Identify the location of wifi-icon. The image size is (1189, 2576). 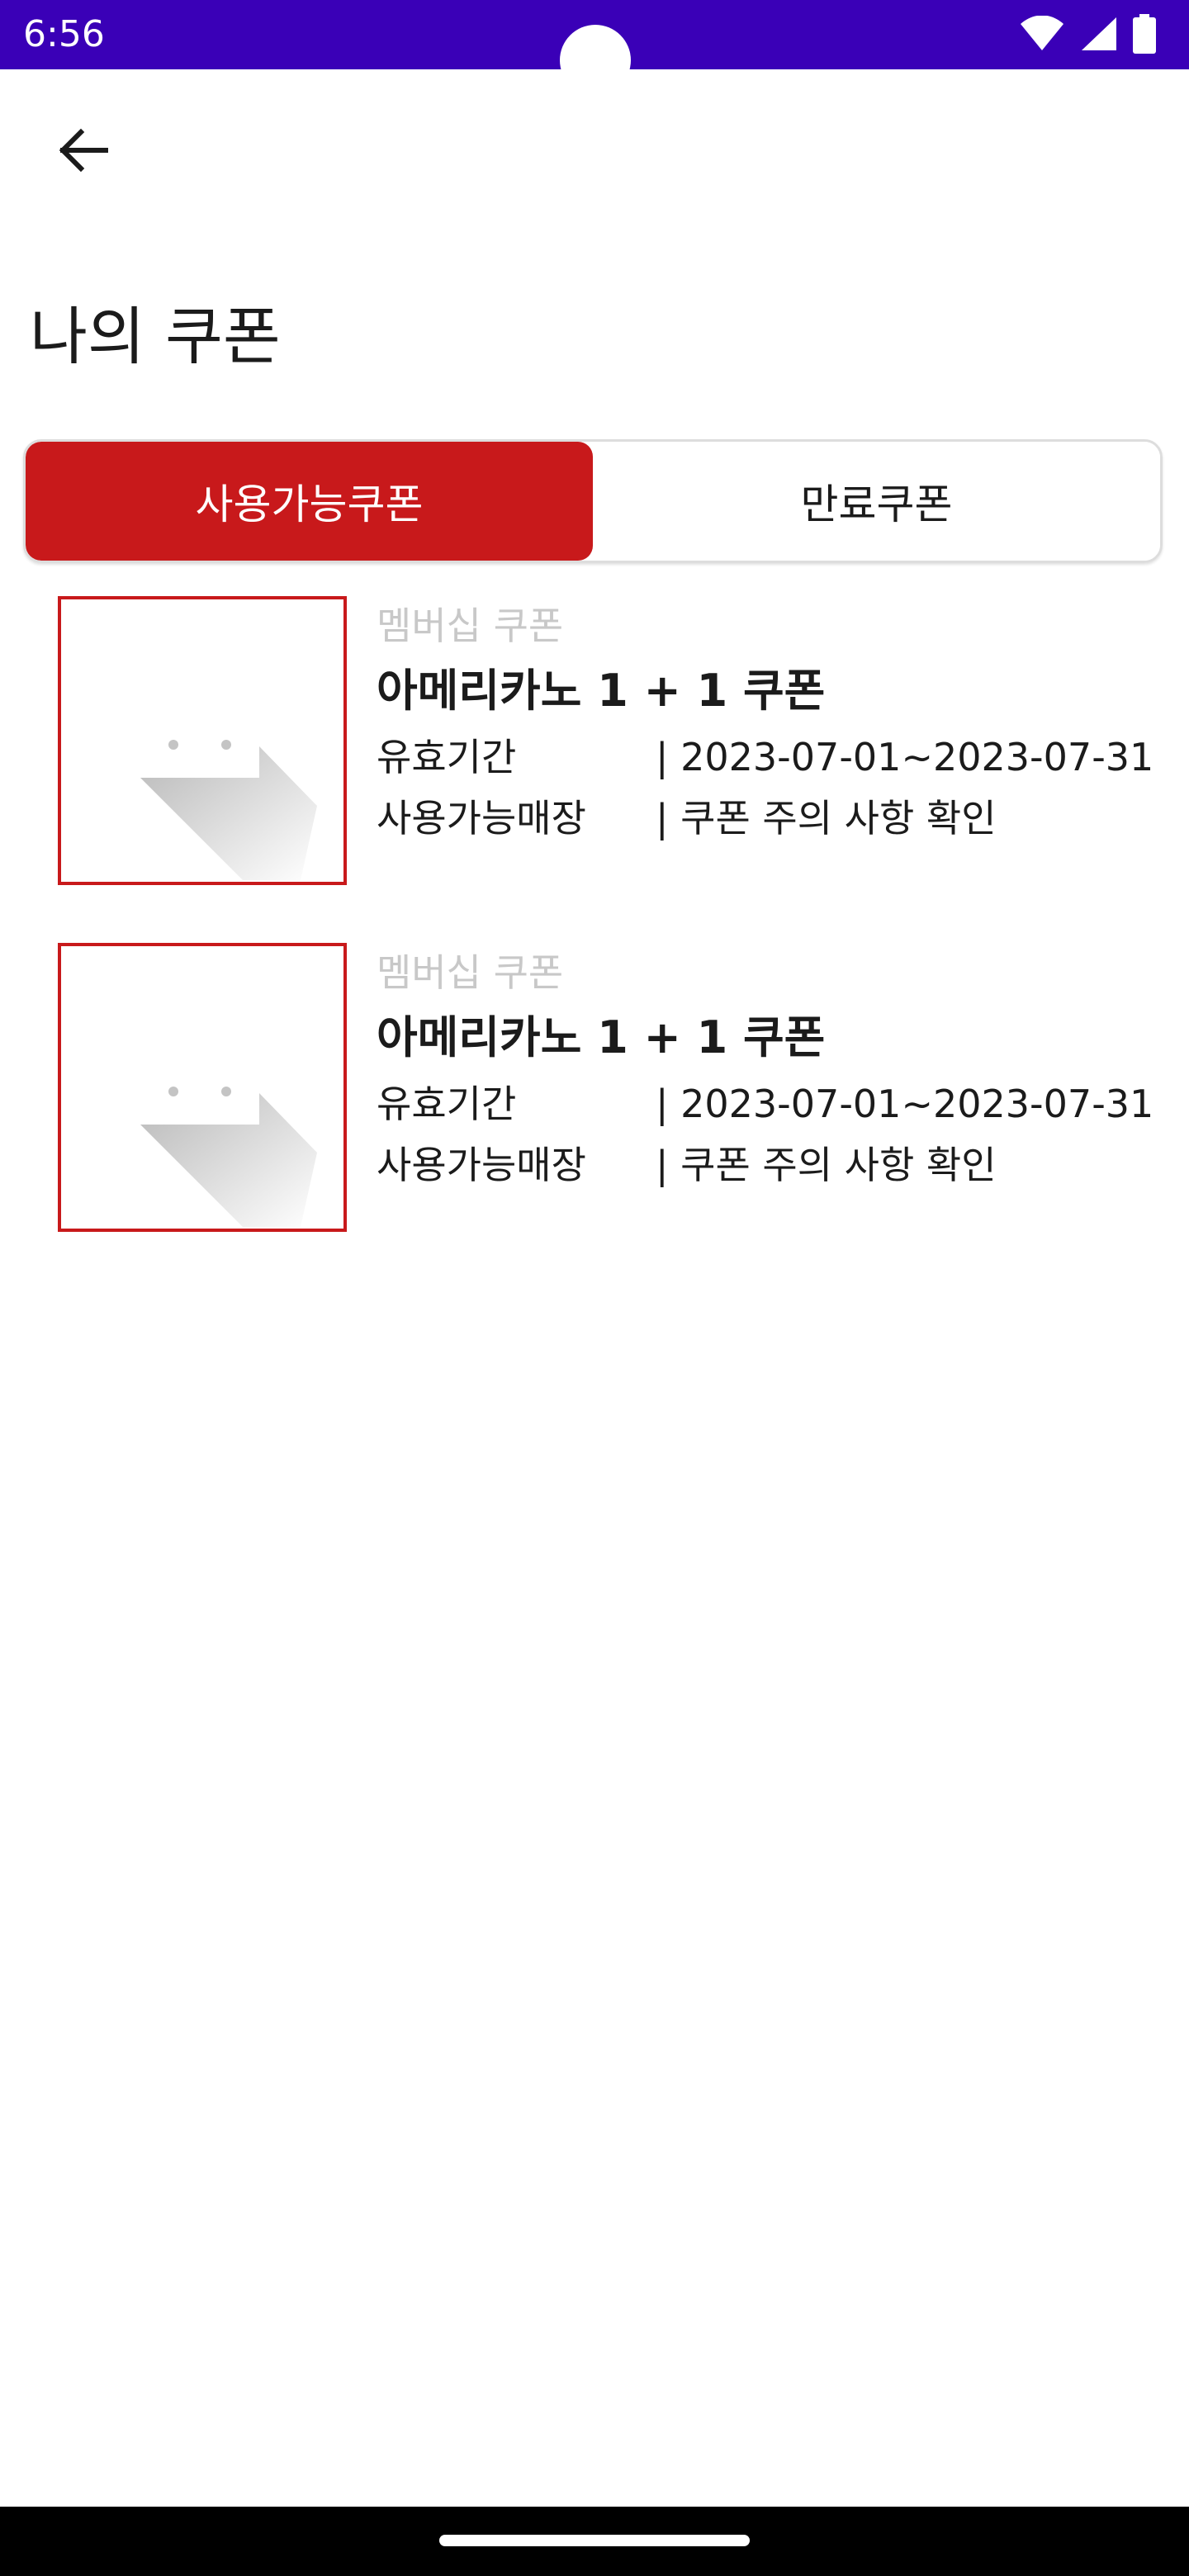
(1042, 35).